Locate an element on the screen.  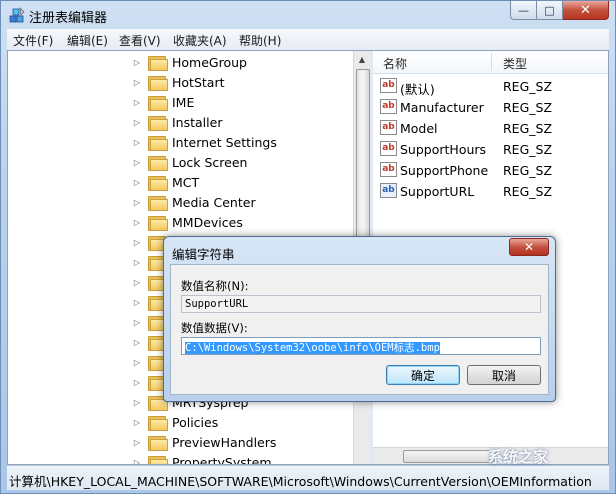
value-data-label: 数值数据(V): is located at coordinates (214, 328).